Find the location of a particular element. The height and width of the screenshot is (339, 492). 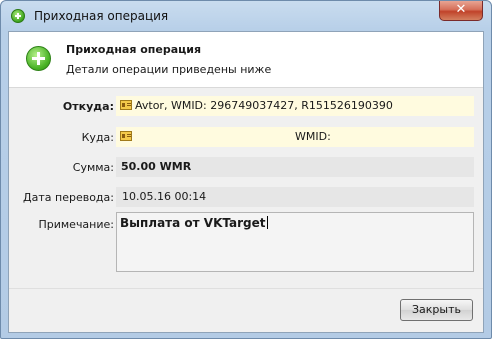

title-bar: Приходная операция ✕ is located at coordinates (246, 16).